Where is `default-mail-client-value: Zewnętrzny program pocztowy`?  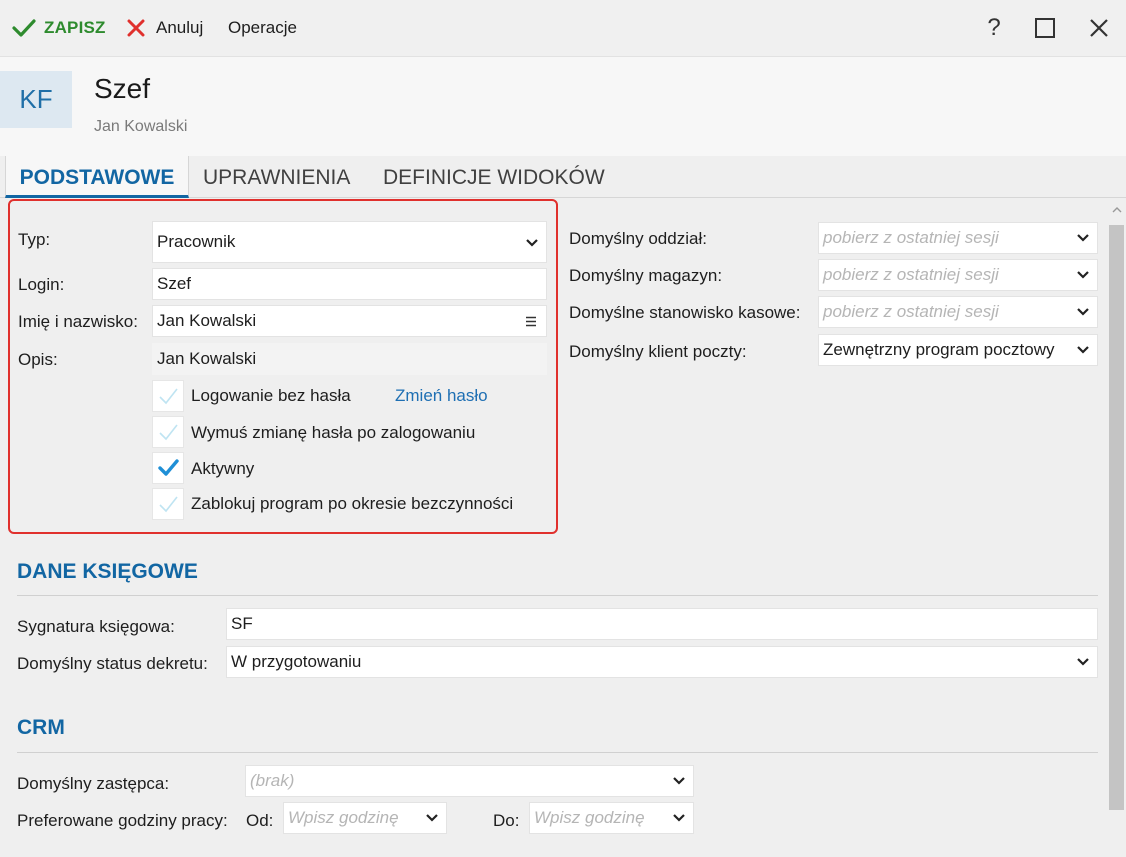 default-mail-client-value: Zewnętrzny program pocztowy is located at coordinates (939, 349).